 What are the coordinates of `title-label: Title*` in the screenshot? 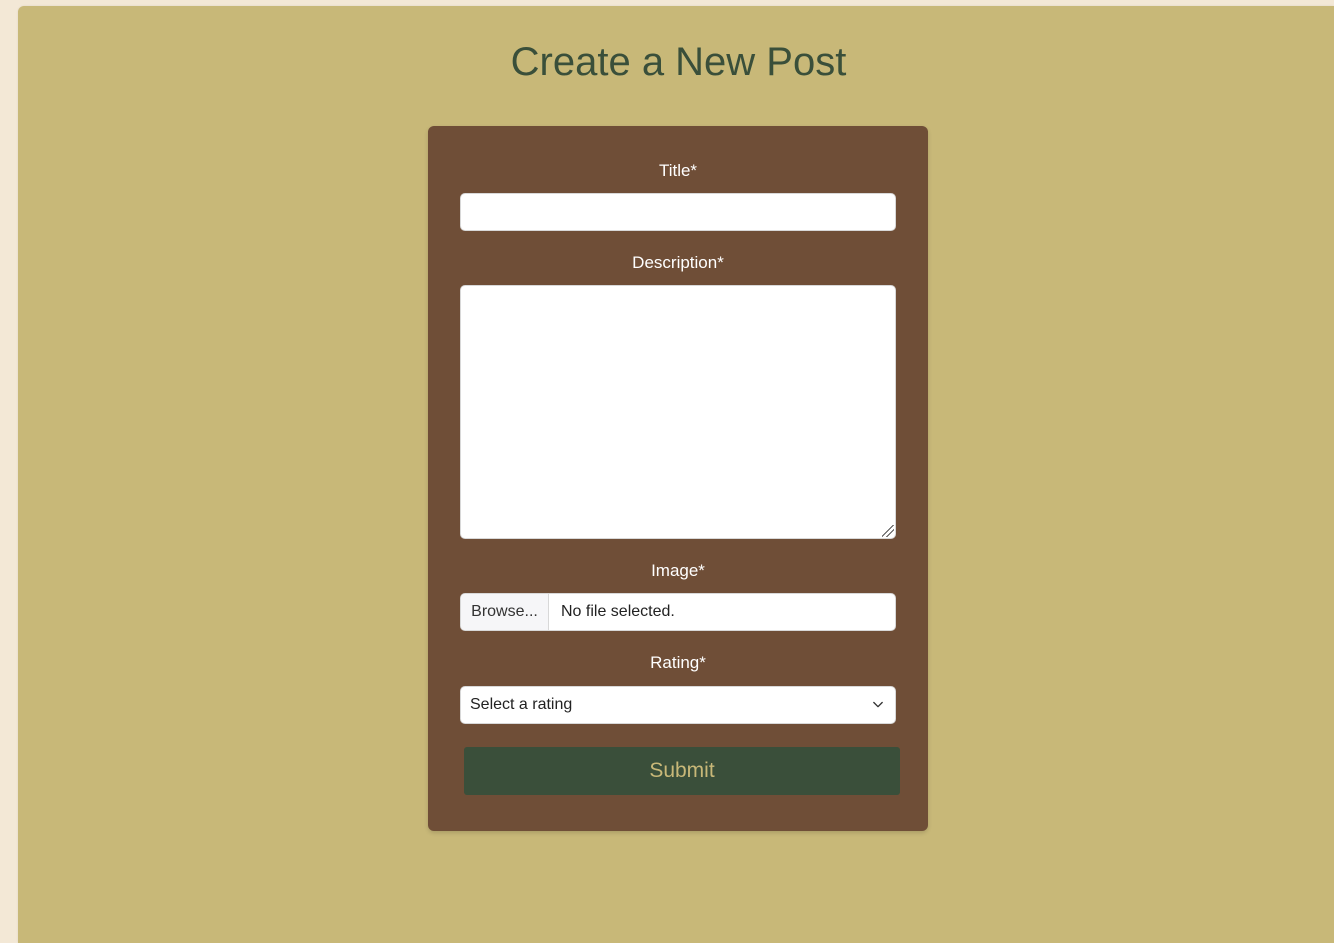 It's located at (678, 170).